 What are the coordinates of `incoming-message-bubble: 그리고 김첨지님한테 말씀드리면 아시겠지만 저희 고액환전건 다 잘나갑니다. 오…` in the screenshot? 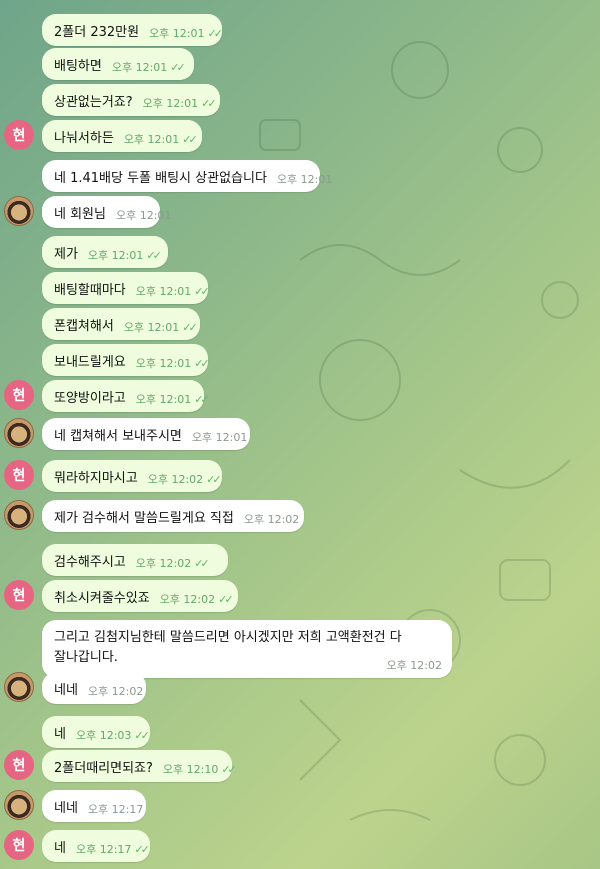 It's located at (247, 649).